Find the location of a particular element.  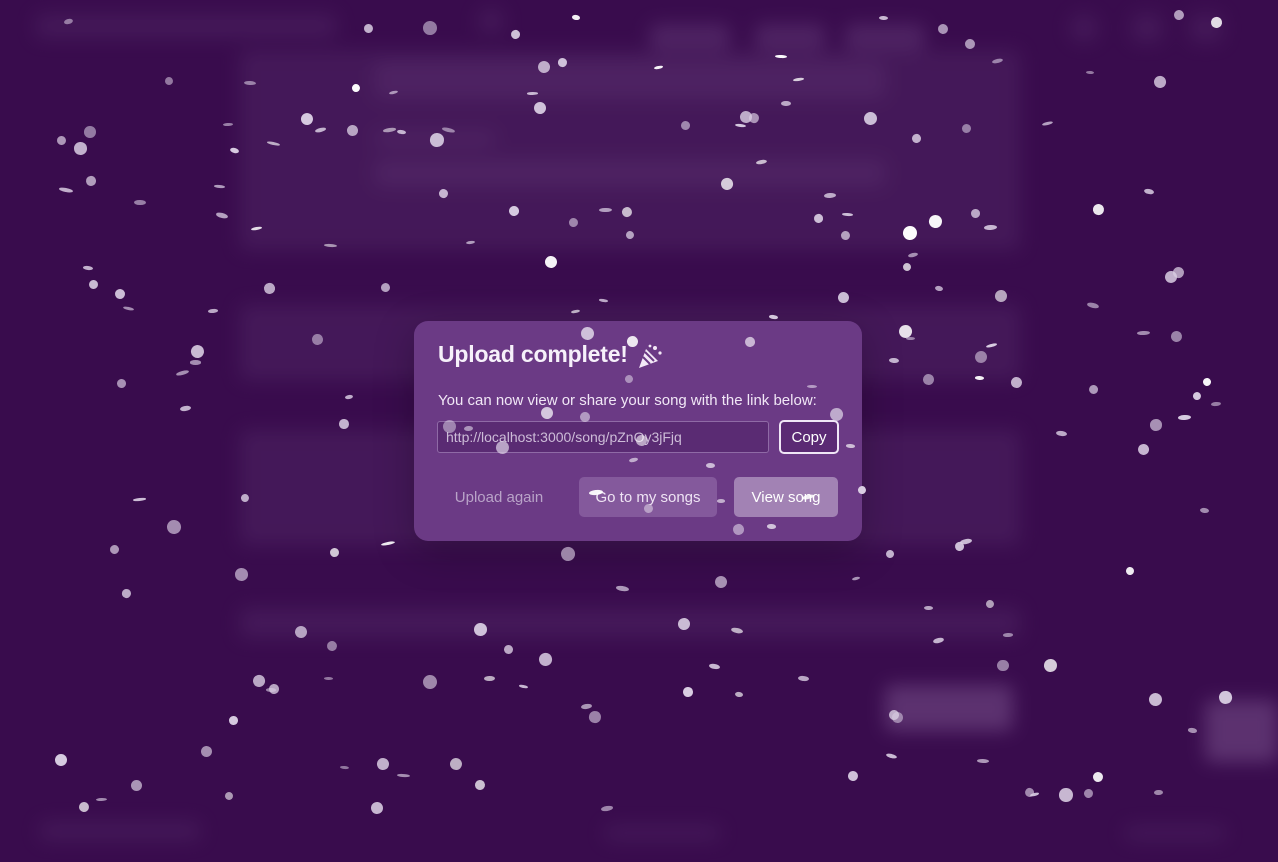

go-to-my-songs-button: Go to my songs is located at coordinates (648, 497).